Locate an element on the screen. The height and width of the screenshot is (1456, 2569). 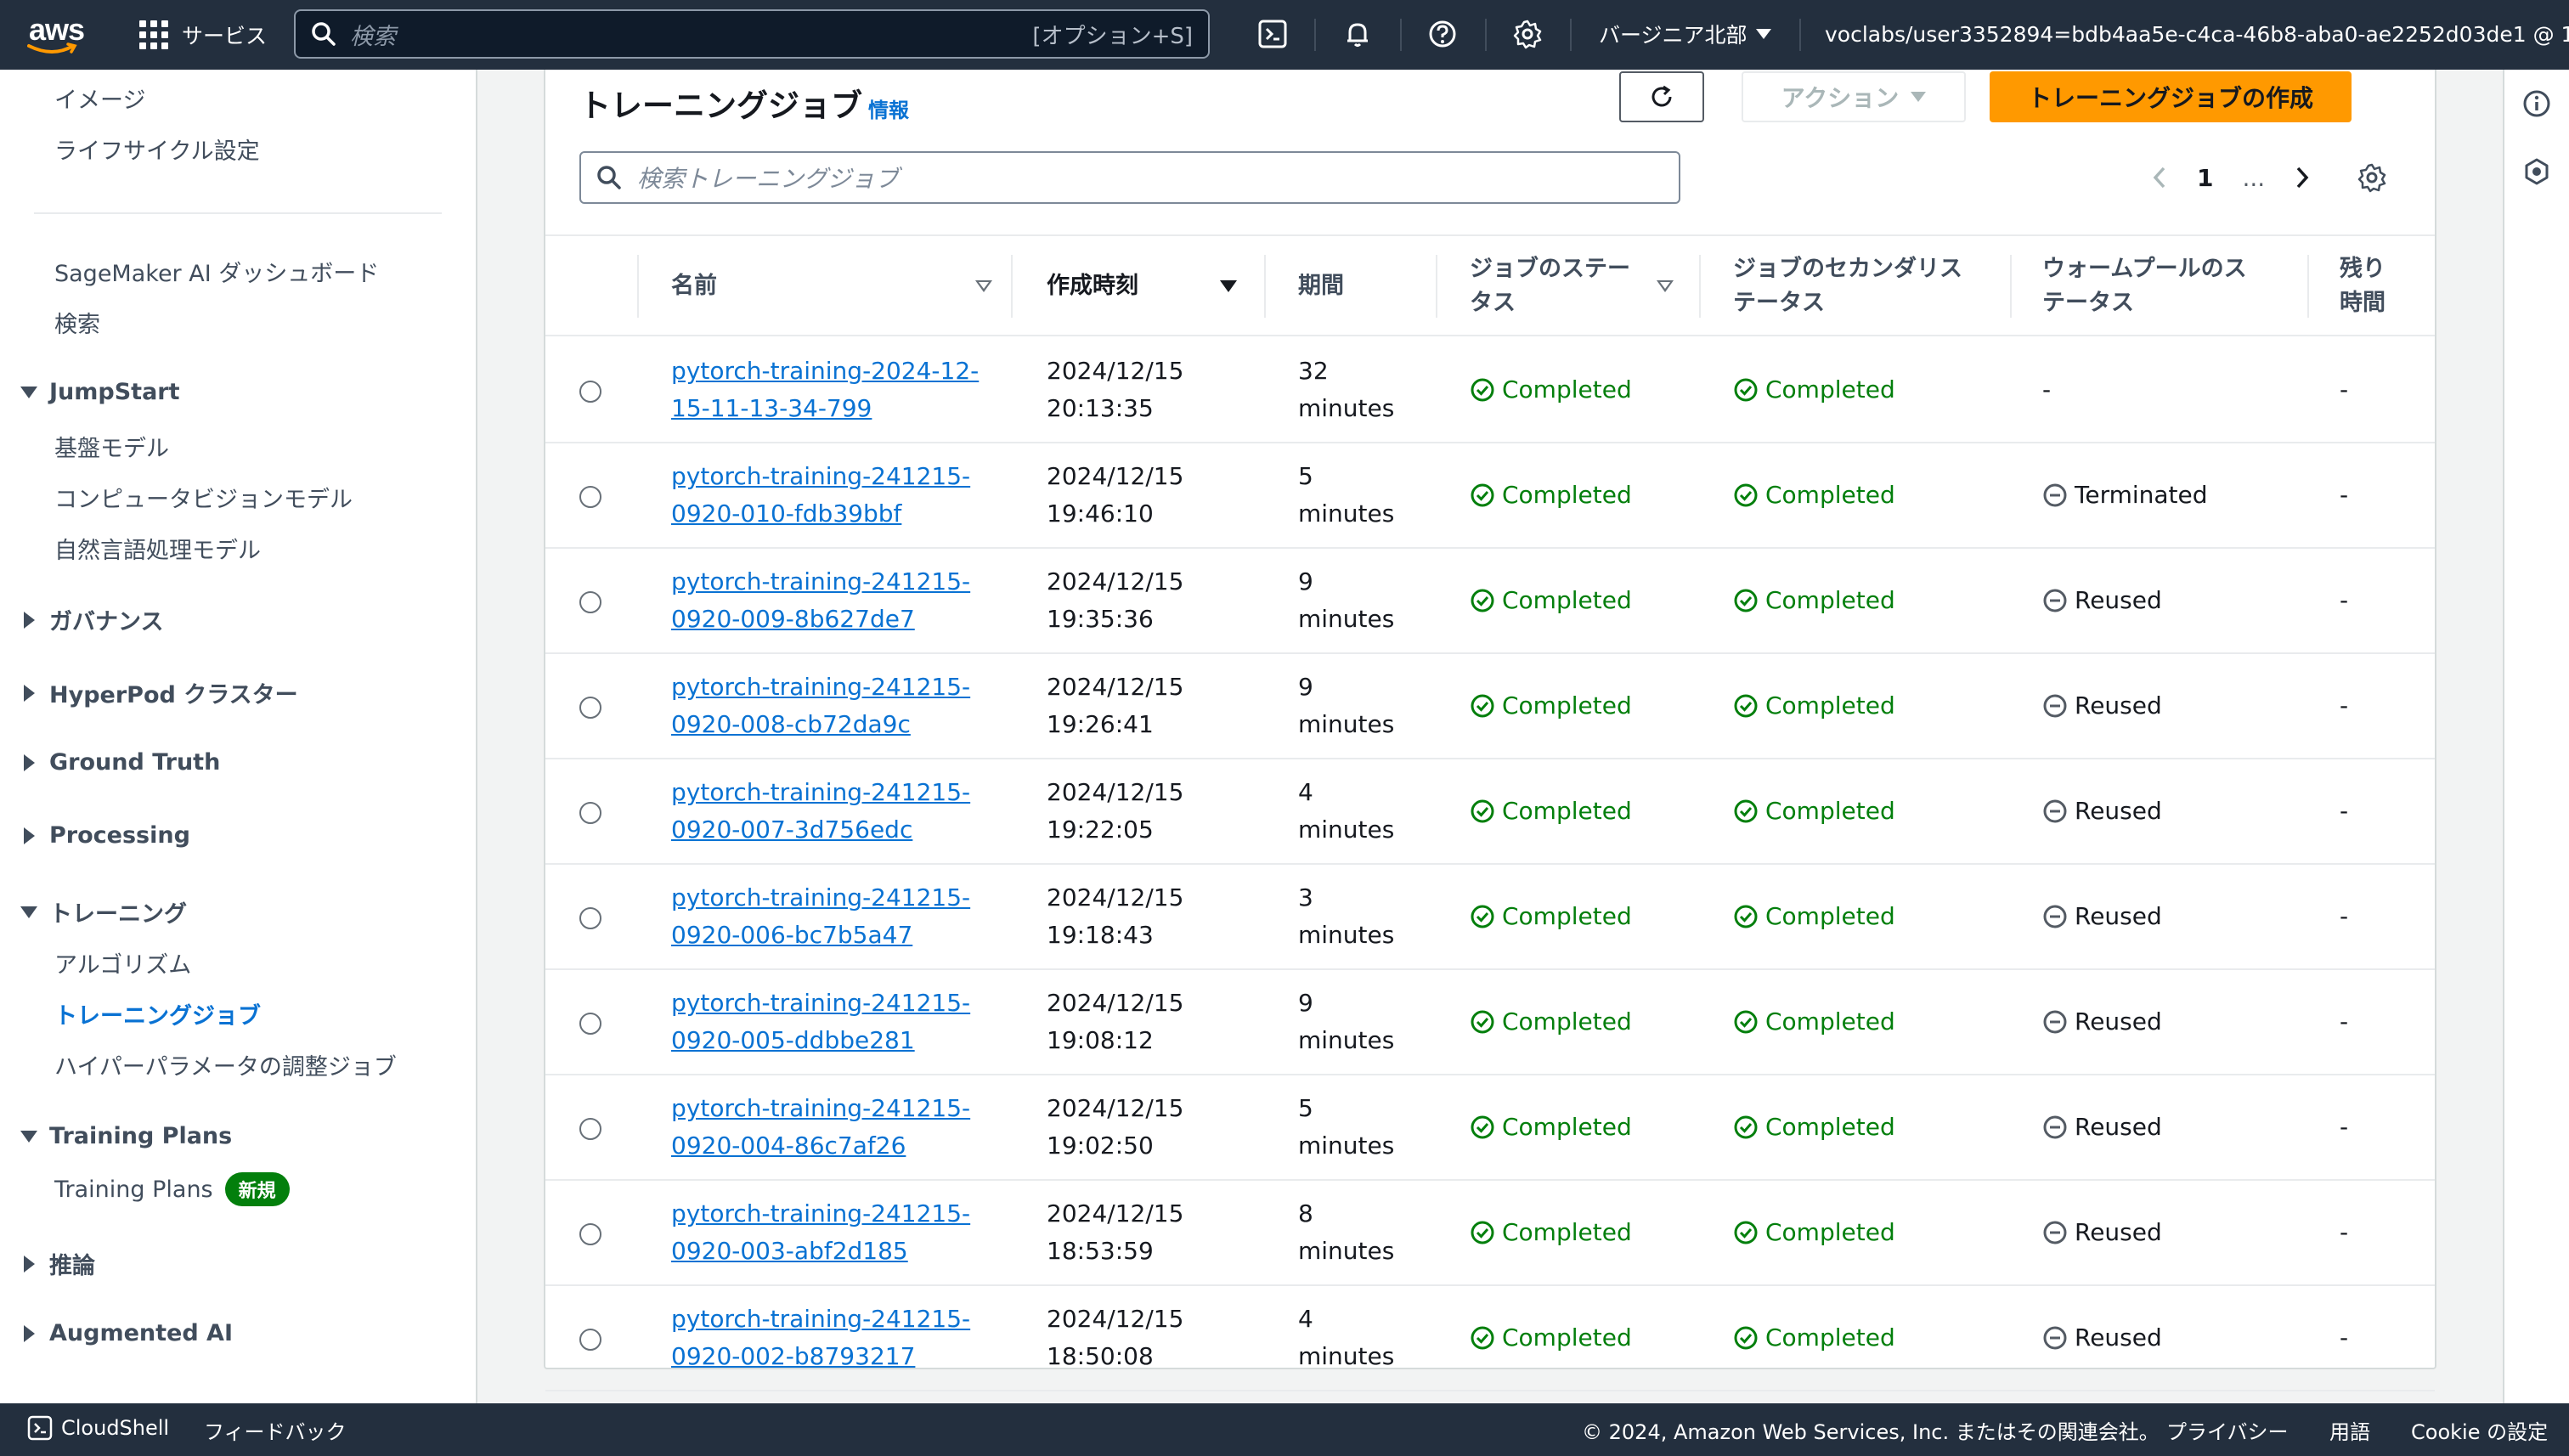
bell-icon is located at coordinates (1358, 34).